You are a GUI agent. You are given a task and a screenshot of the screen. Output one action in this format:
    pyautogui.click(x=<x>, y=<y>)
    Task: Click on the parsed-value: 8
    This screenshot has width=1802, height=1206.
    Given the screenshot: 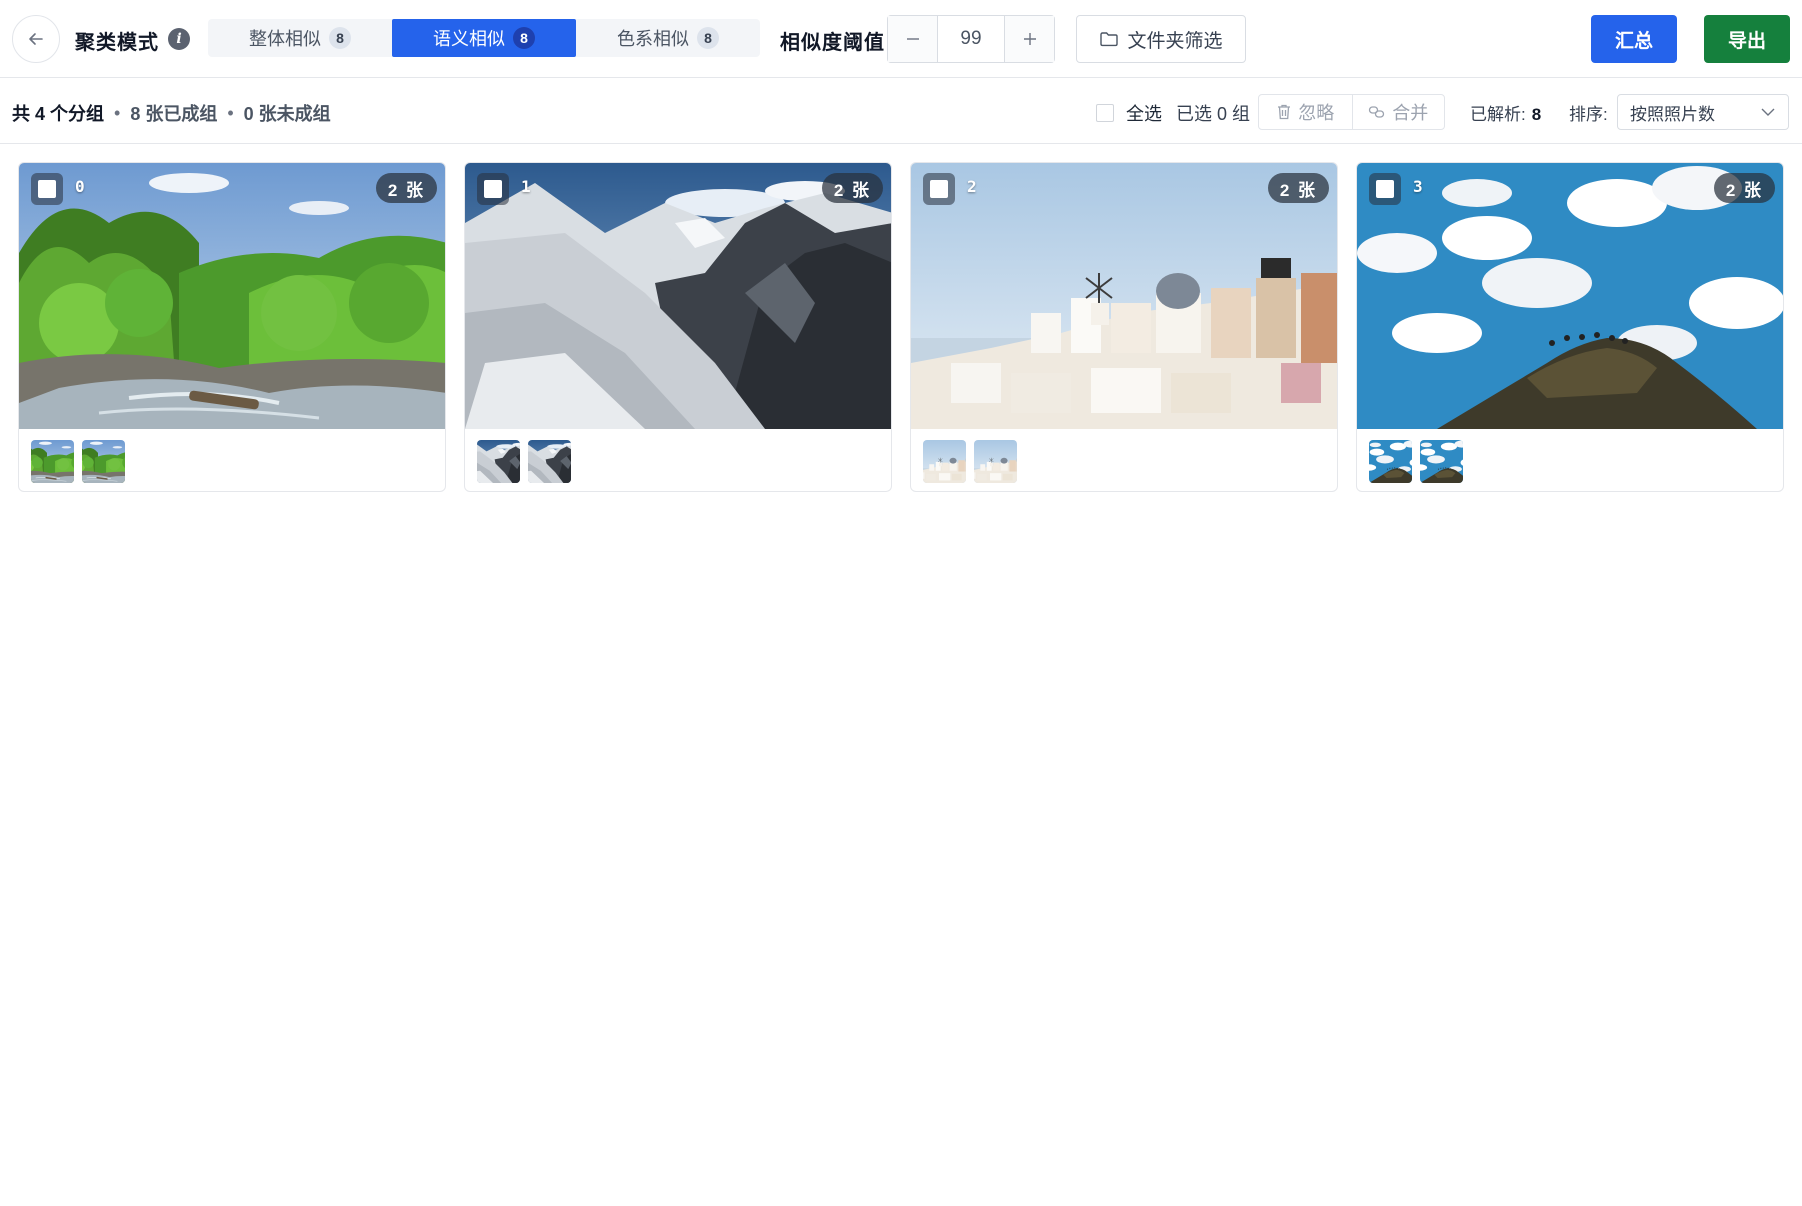 What is the action you would take?
    pyautogui.click(x=1536, y=114)
    